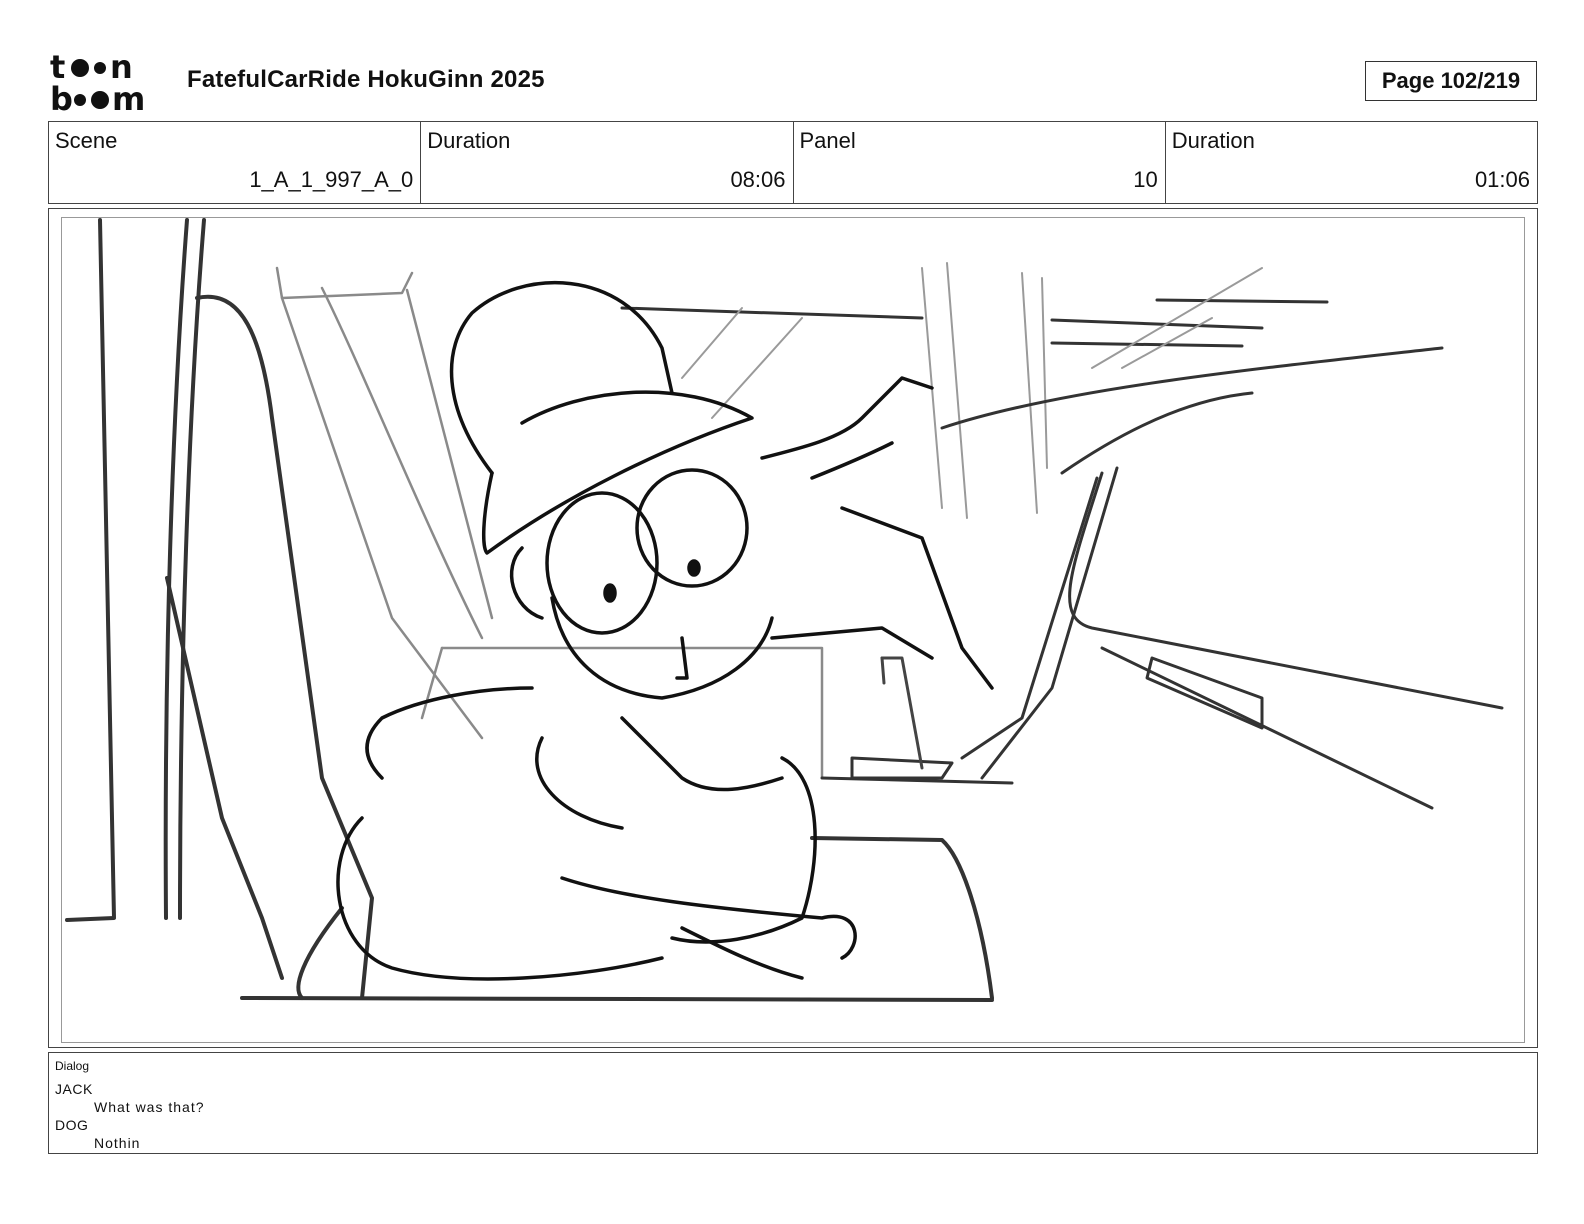 The width and height of the screenshot is (1584, 1224). What do you see at coordinates (74, 1089) in the screenshot?
I see `dialog-speaker: JACK` at bounding box center [74, 1089].